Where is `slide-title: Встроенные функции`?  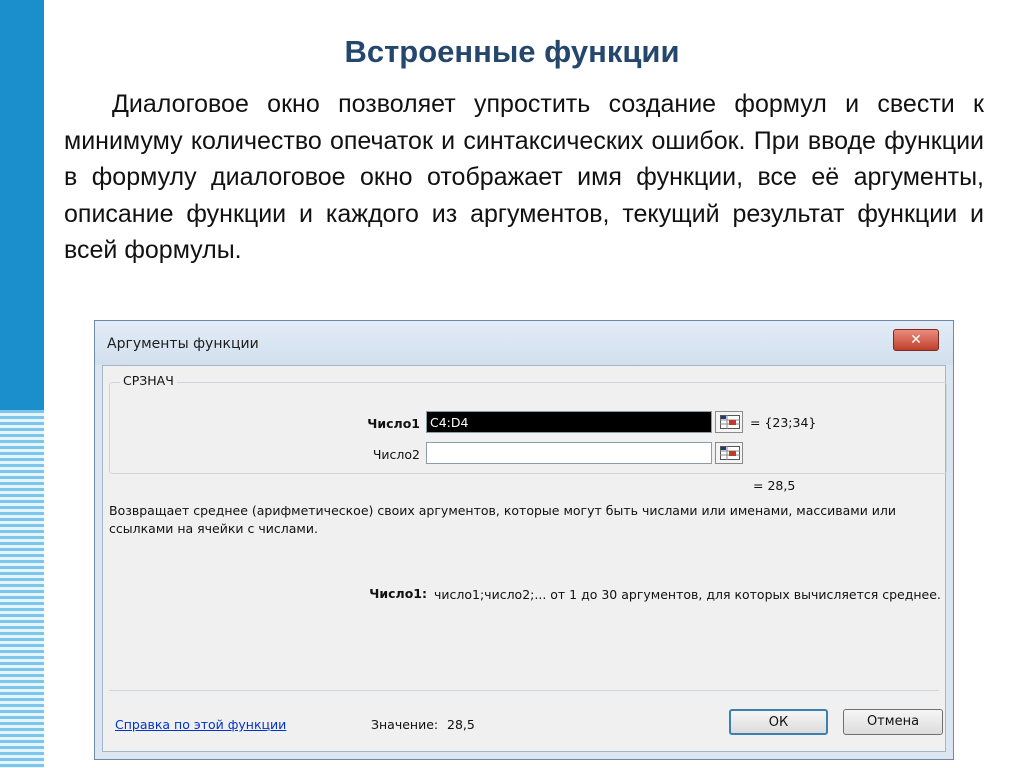
slide-title: Встроенные функции is located at coordinates (512, 51).